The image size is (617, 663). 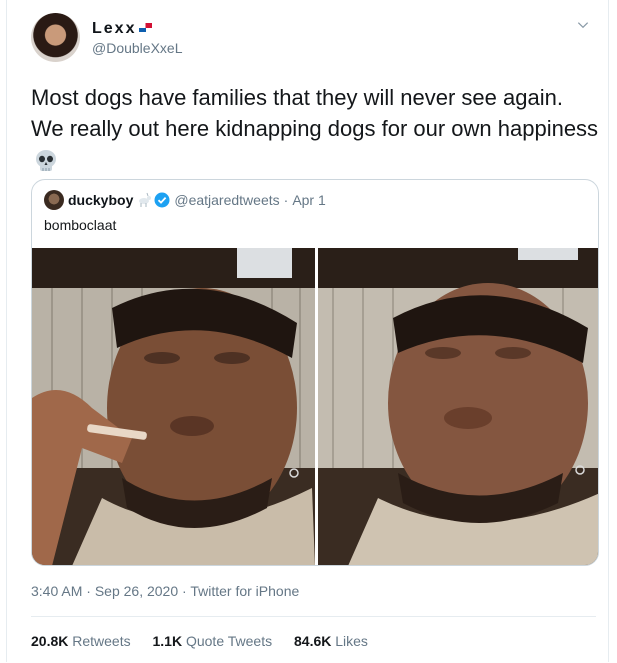 What do you see at coordinates (144, 200) in the screenshot?
I see `goat-emoji-icon` at bounding box center [144, 200].